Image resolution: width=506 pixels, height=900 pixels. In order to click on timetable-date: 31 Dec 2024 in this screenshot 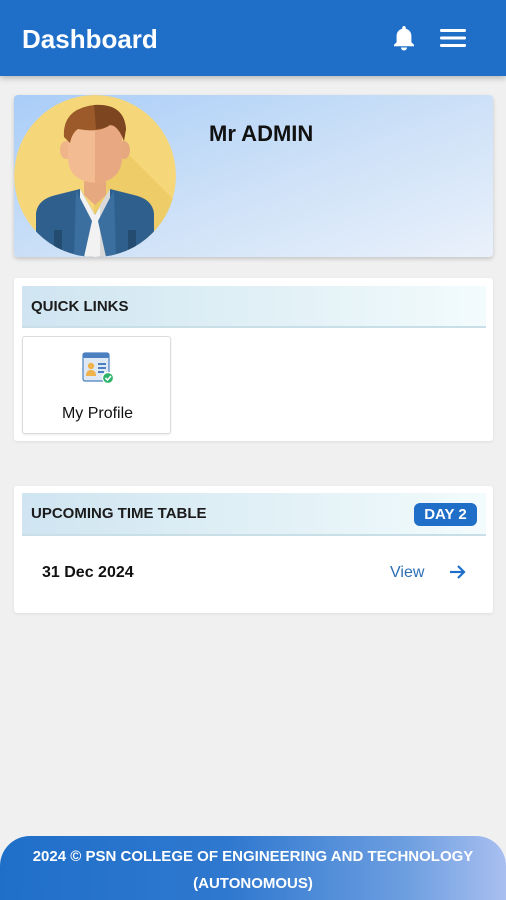, I will do `click(88, 572)`.